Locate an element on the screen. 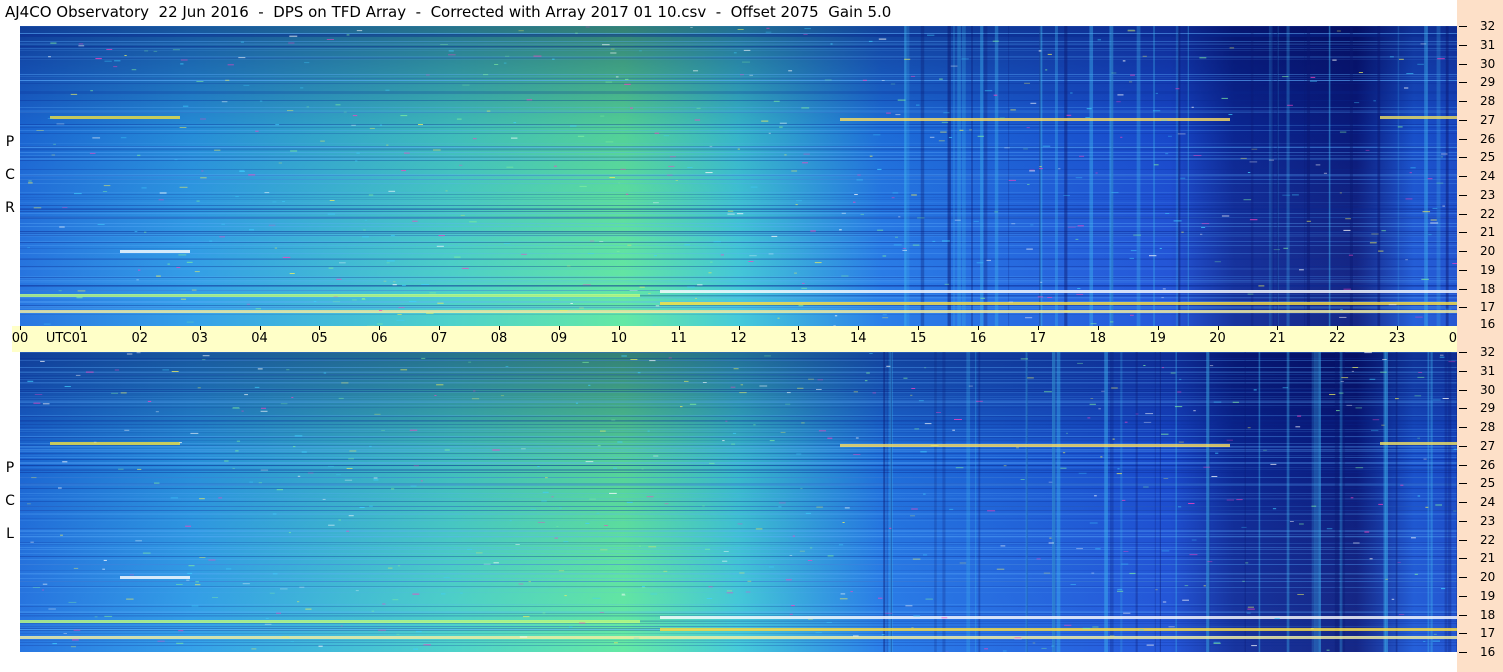  mhz-tick-label: 16 is located at coordinates (1488, 324).